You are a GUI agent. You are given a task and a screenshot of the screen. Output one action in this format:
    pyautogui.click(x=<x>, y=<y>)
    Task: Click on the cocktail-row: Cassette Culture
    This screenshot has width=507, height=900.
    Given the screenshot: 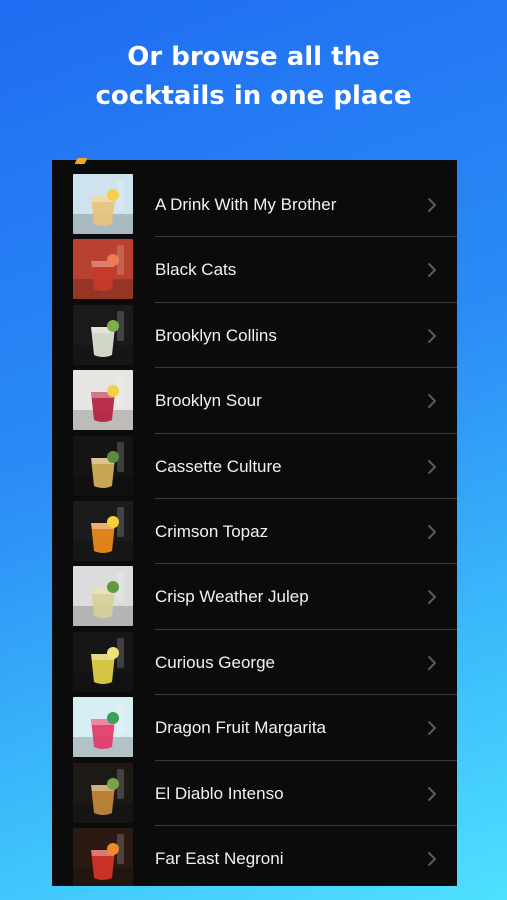 What is the action you would take?
    pyautogui.click(x=254, y=466)
    